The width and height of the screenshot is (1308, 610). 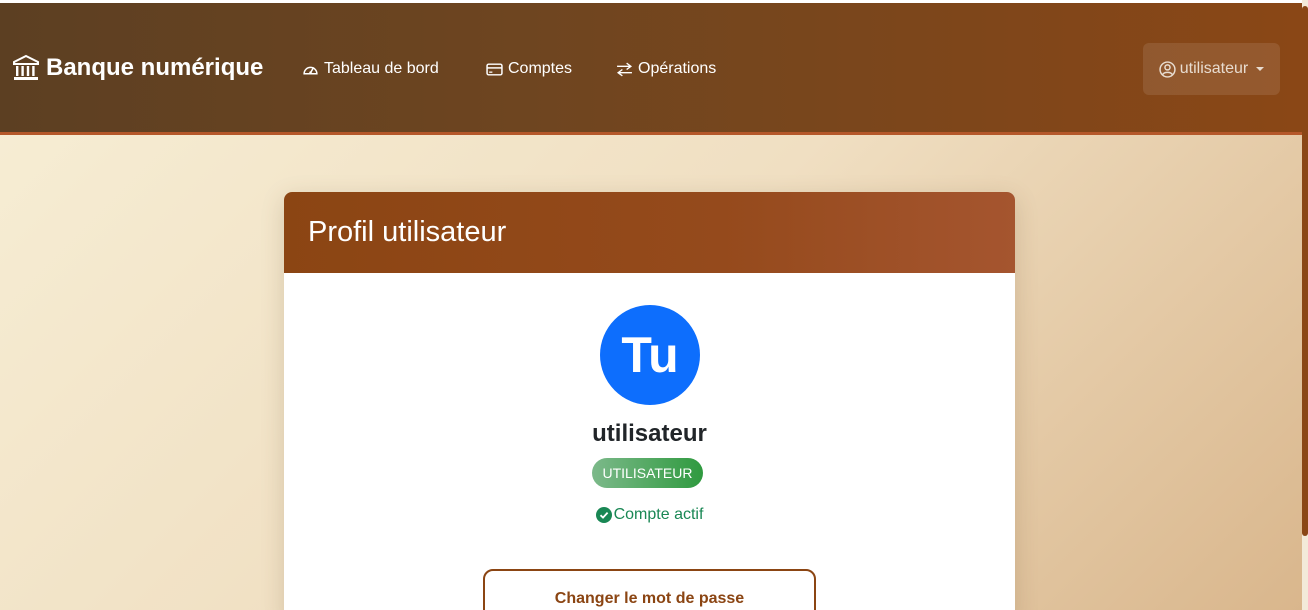 I want to click on change-password-button: Changer le mot de passe, so click(x=649, y=589).